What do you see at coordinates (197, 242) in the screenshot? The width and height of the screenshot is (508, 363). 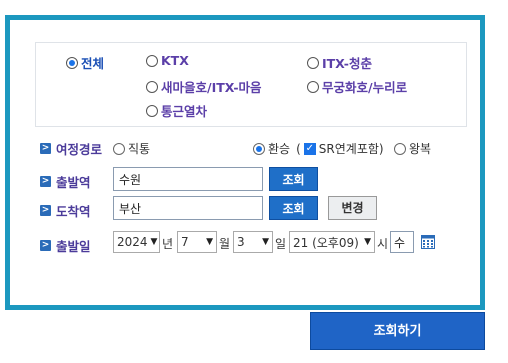 I see `month-select: 7 ▼` at bounding box center [197, 242].